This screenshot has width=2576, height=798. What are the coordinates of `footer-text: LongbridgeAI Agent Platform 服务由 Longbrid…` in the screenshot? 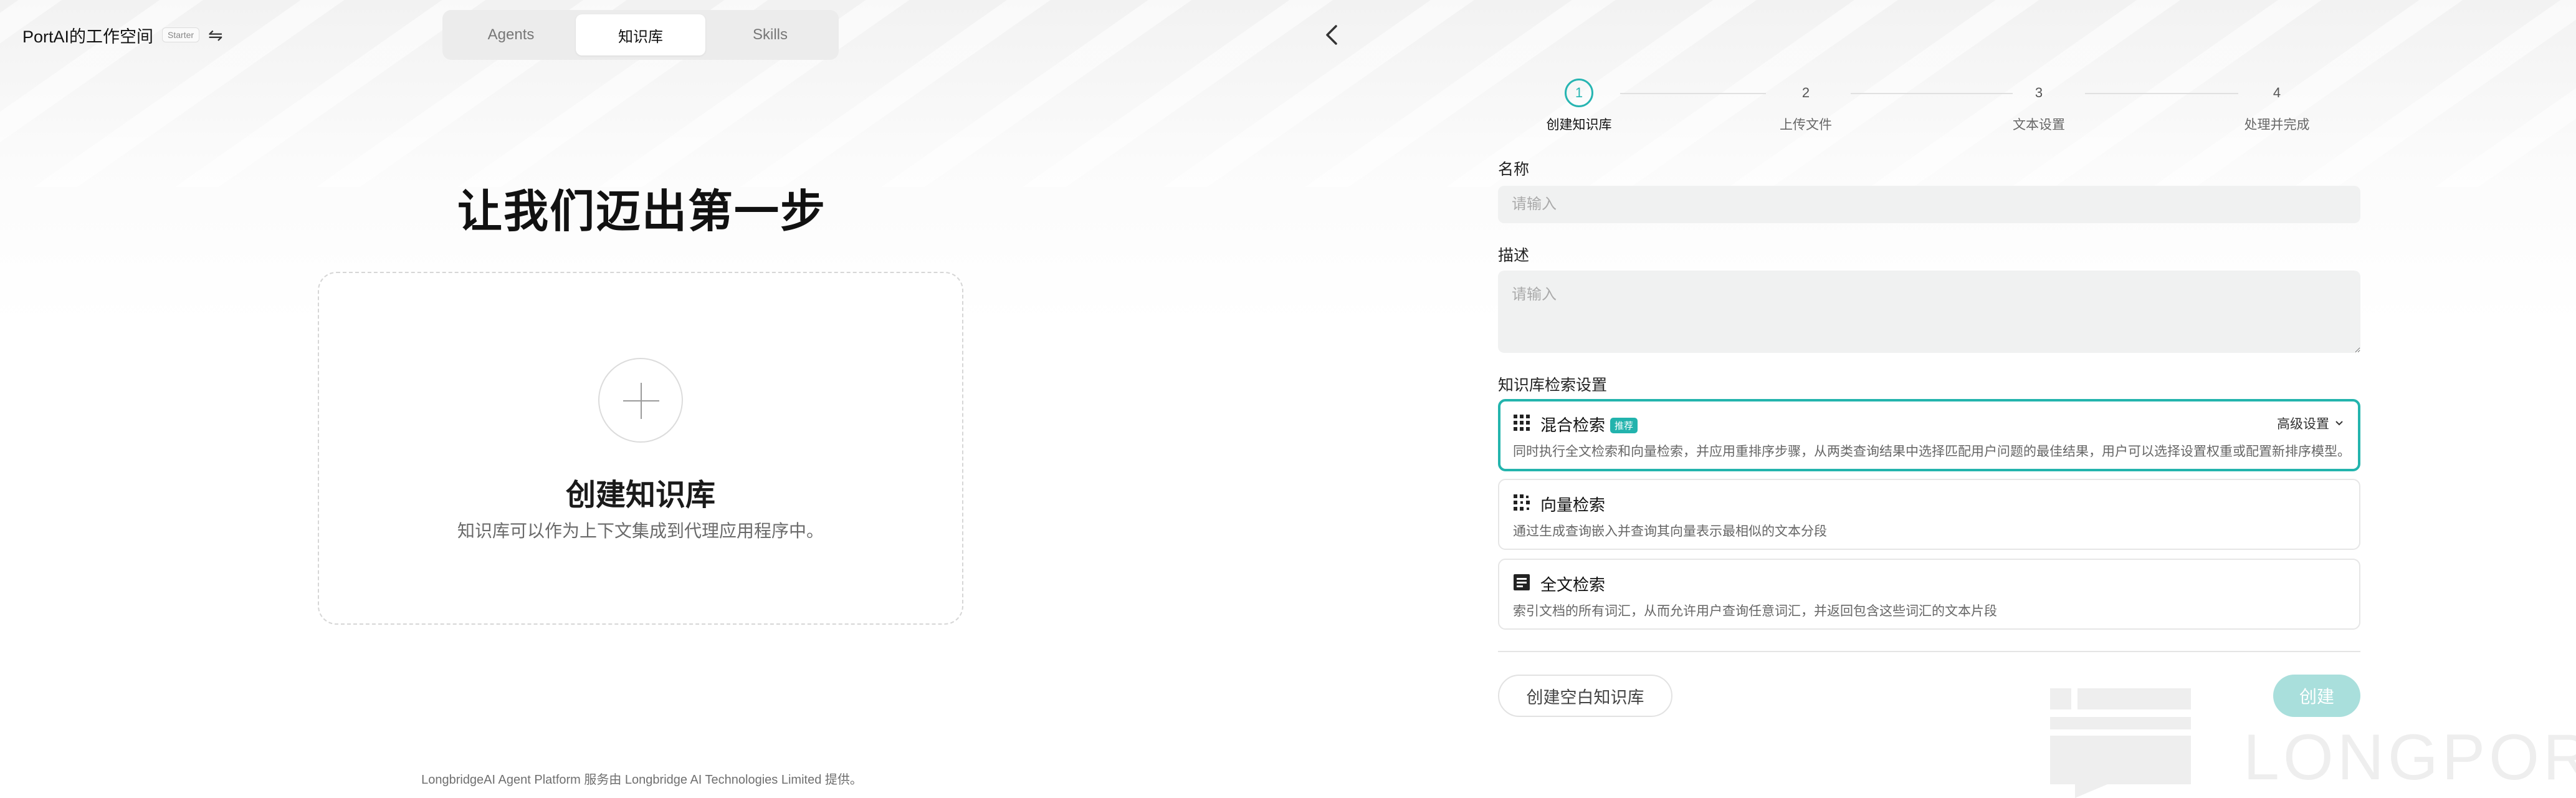 It's located at (641, 780).